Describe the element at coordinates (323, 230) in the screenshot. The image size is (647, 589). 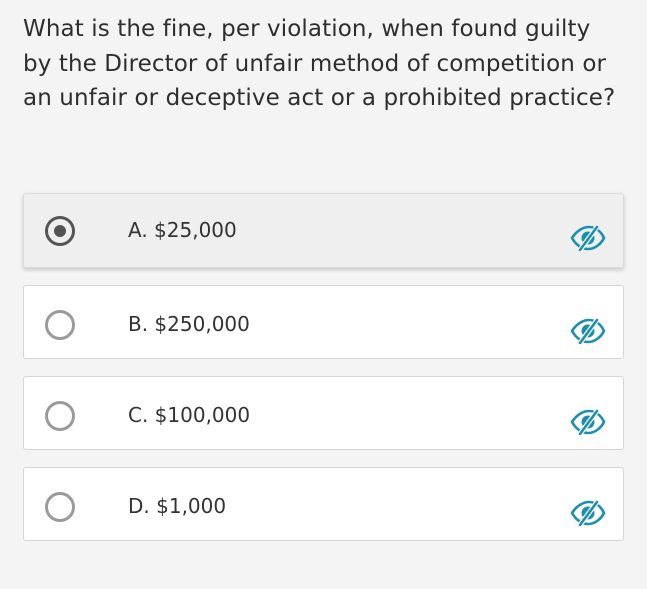
I see `answer-option-a: A. $25,000` at that location.